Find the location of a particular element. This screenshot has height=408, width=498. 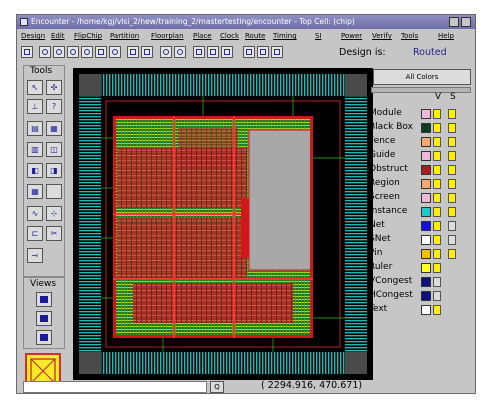

menu-place: Place is located at coordinates (202, 36).